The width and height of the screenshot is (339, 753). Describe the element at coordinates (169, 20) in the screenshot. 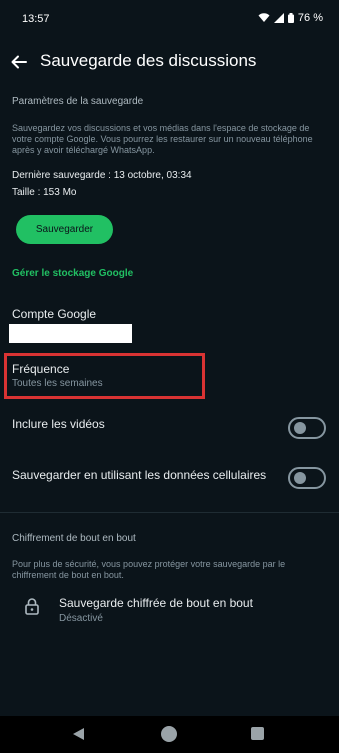

I see `status-bar: 13:57 76 %` at that location.